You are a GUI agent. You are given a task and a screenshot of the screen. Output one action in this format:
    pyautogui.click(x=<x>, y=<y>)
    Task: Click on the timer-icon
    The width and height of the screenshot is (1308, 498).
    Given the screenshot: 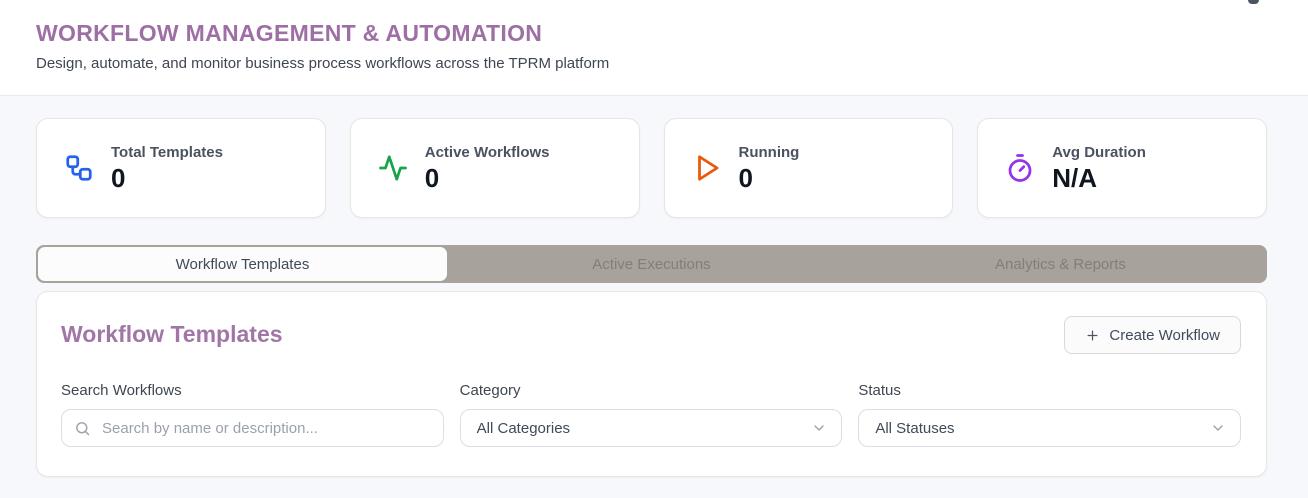 What is the action you would take?
    pyautogui.click(x=1020, y=168)
    